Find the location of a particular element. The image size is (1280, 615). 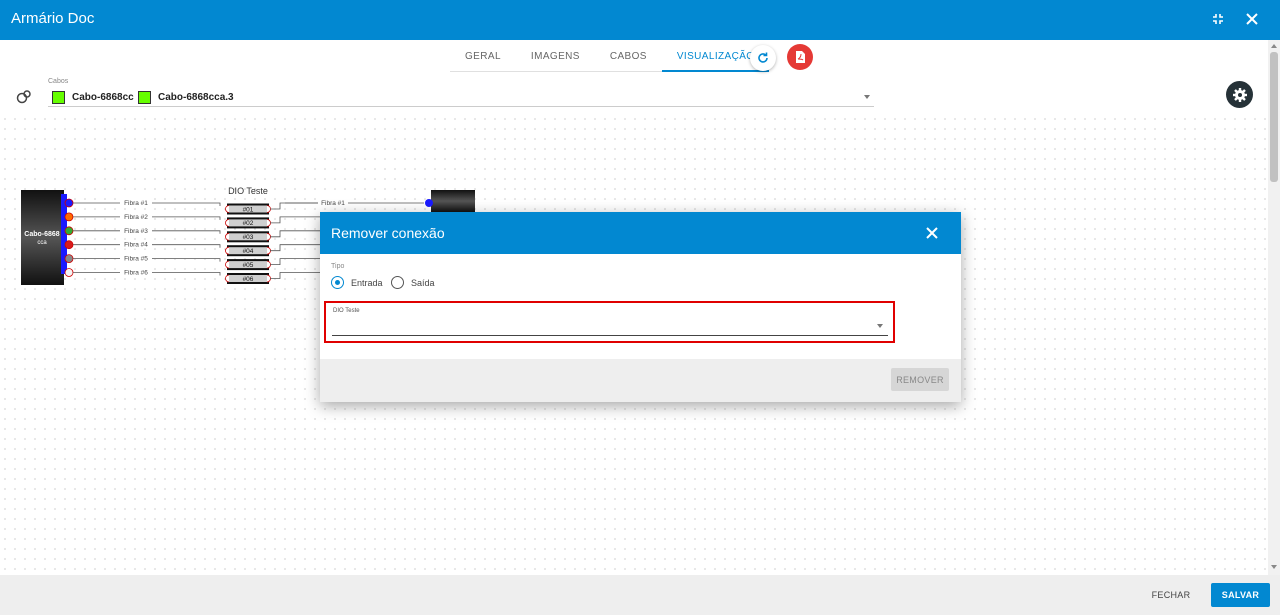

radio-entrada-label: Entrada is located at coordinates (367, 283).